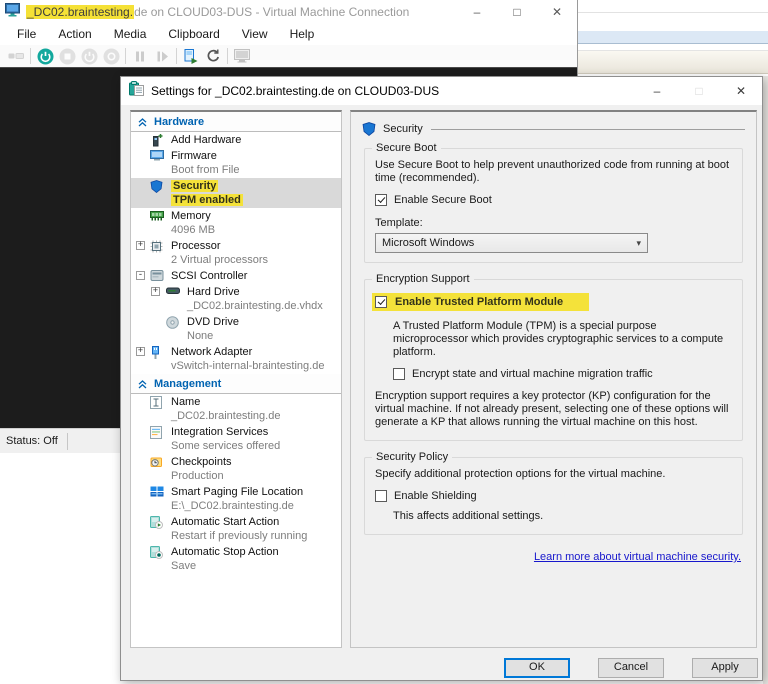 The width and height of the screenshot is (768, 684). What do you see at coordinates (45, 56) in the screenshot?
I see `start-icon` at bounding box center [45, 56].